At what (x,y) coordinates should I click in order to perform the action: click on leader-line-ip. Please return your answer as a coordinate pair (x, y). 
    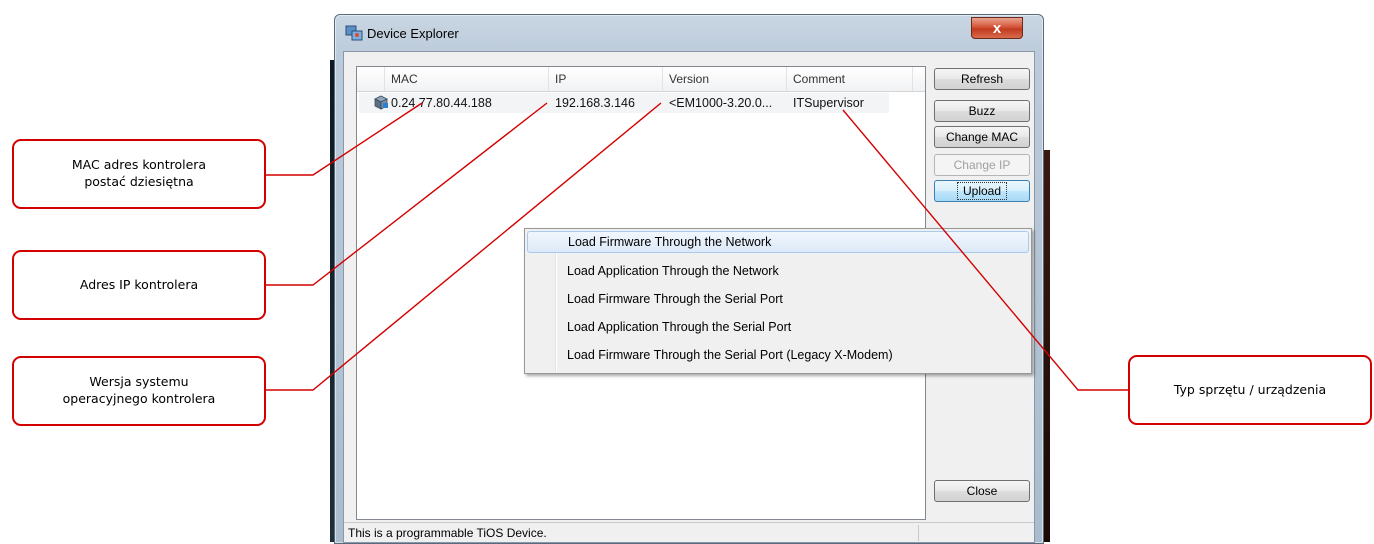
    Looking at the image, I should click on (407, 194).